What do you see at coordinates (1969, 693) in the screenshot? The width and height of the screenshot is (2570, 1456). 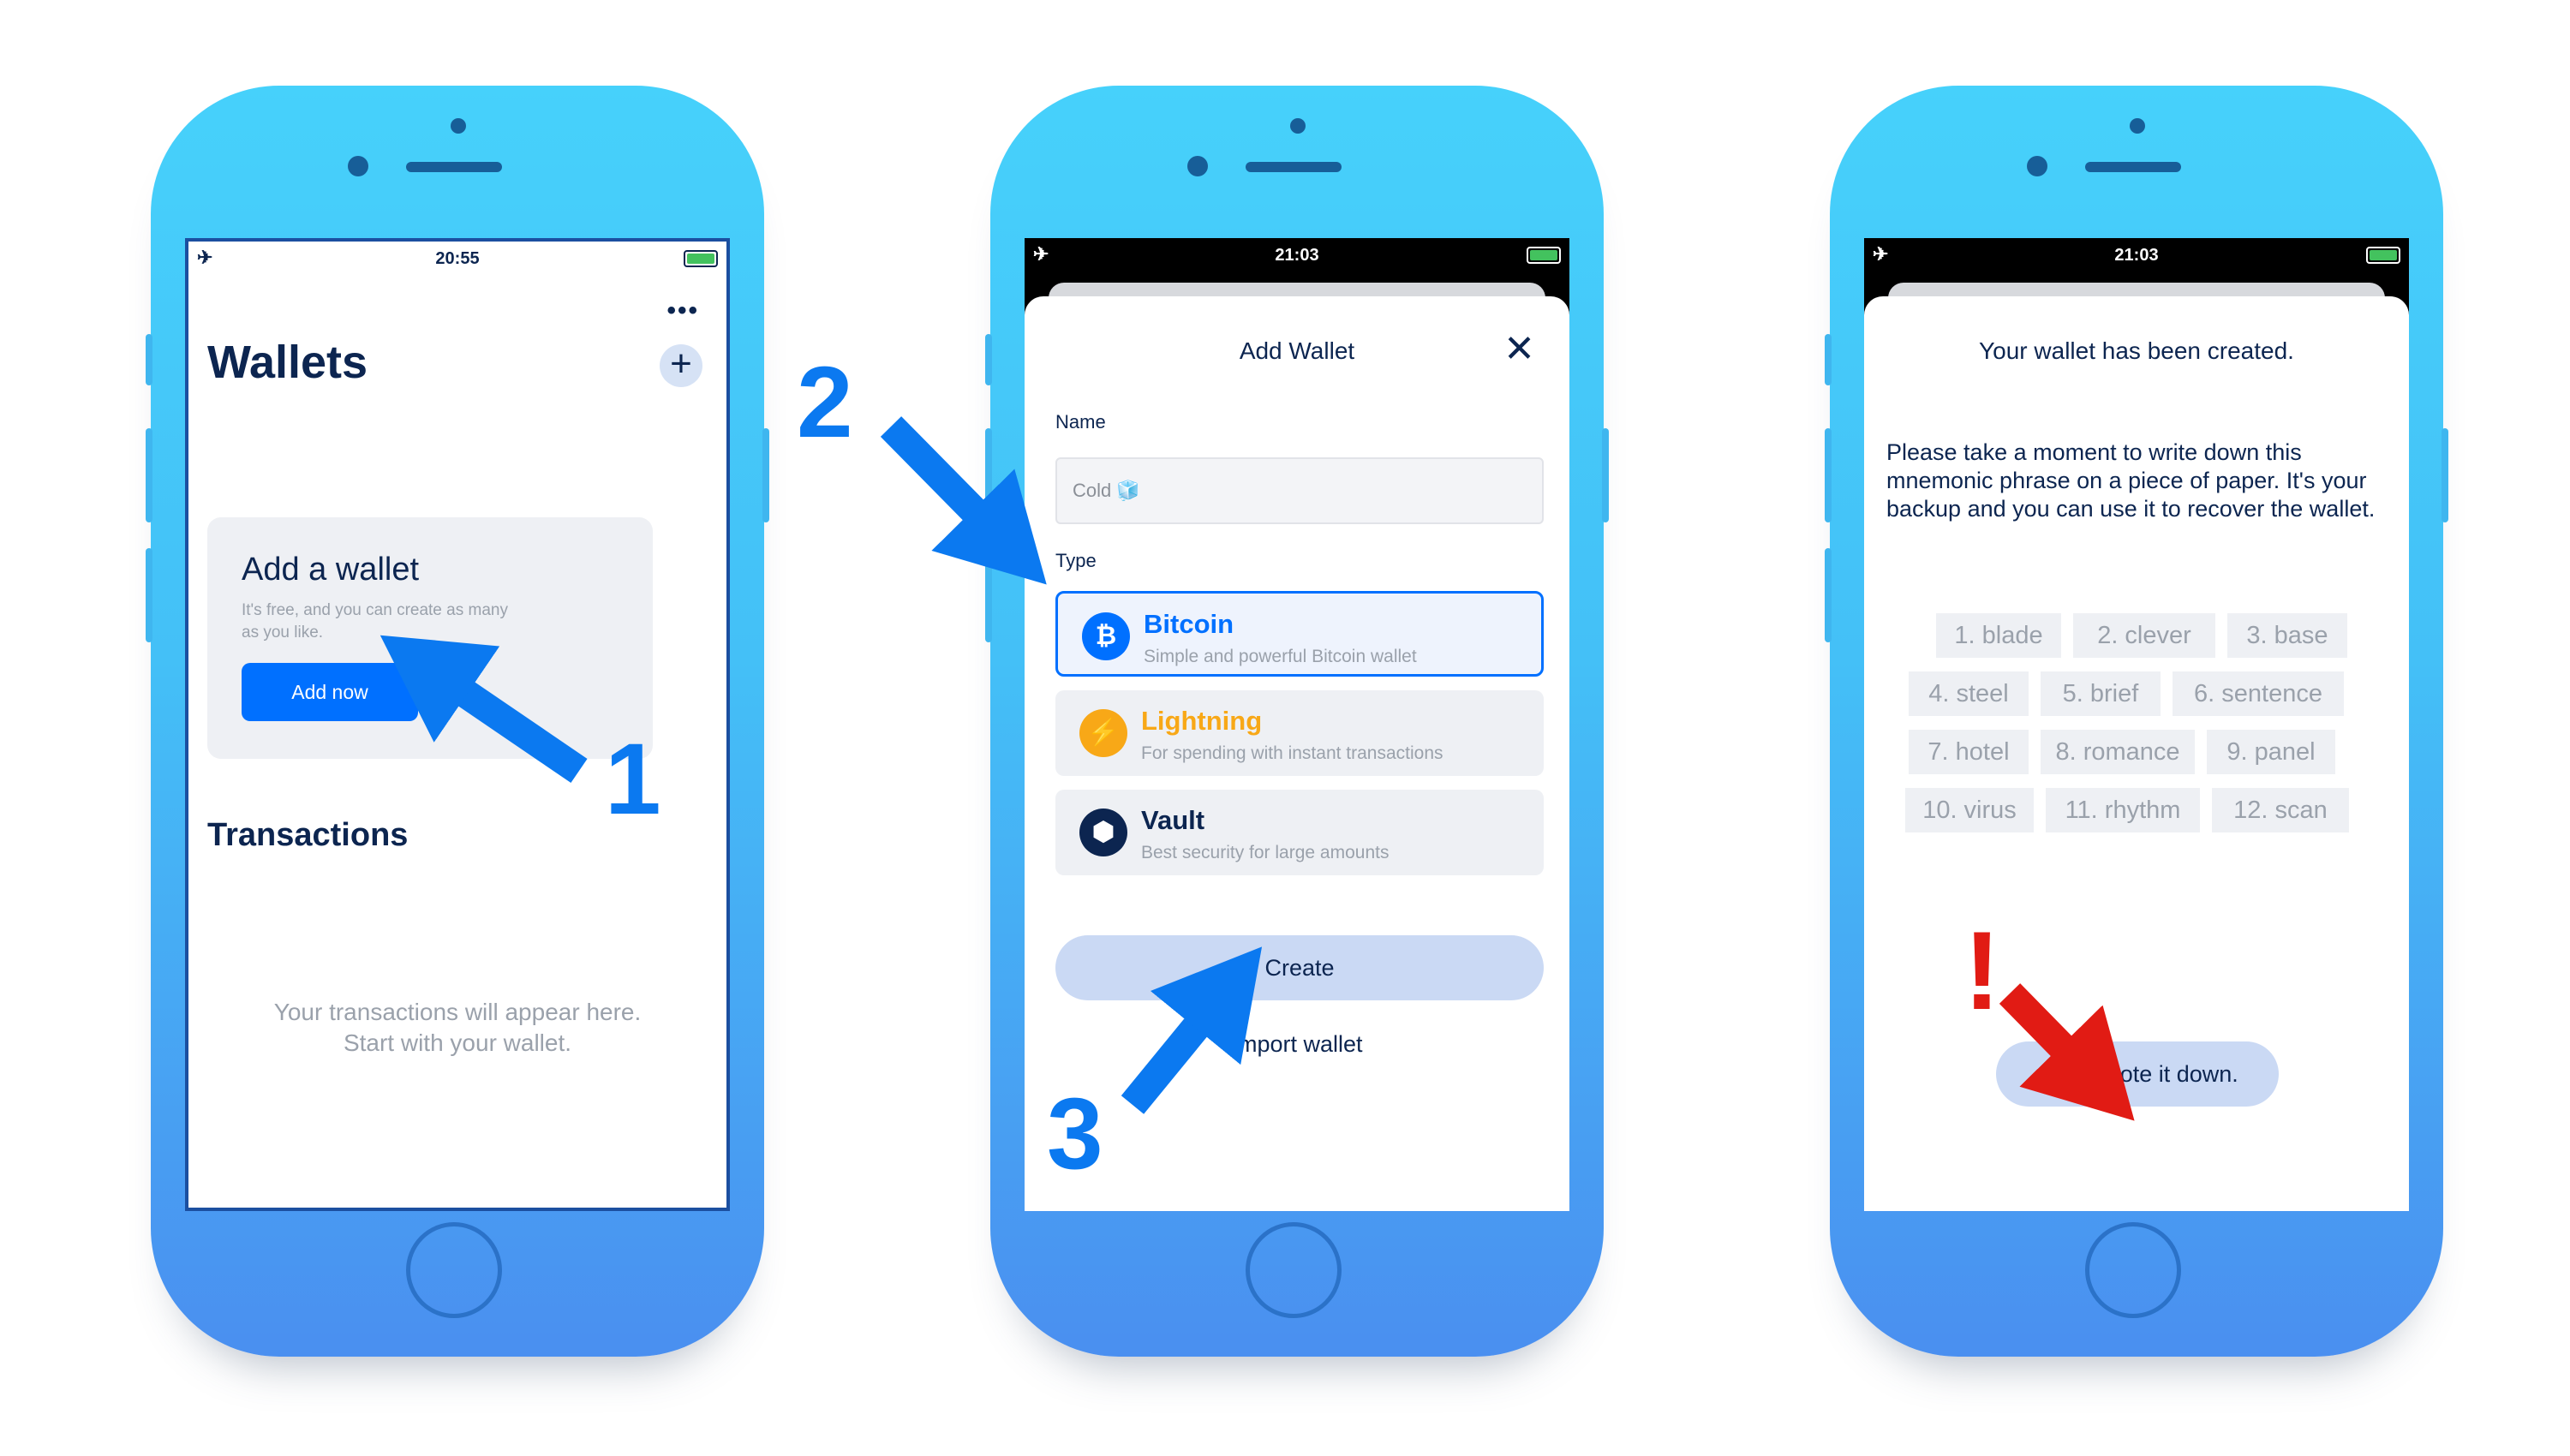 I see `mnemonic-word: 4. steel` at bounding box center [1969, 693].